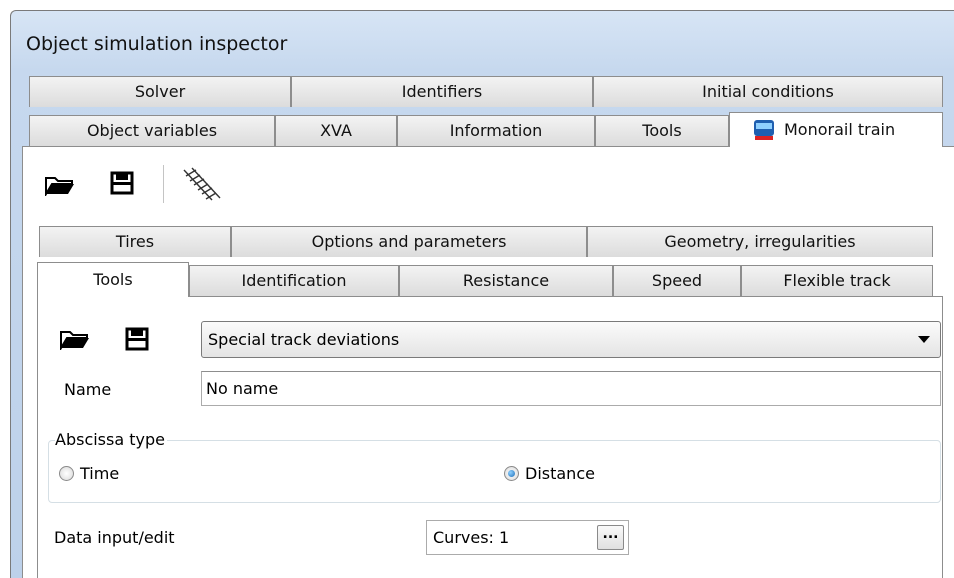 The width and height of the screenshot is (954, 578). I want to click on abscissa-type-legend: Abscissa type, so click(111, 439).